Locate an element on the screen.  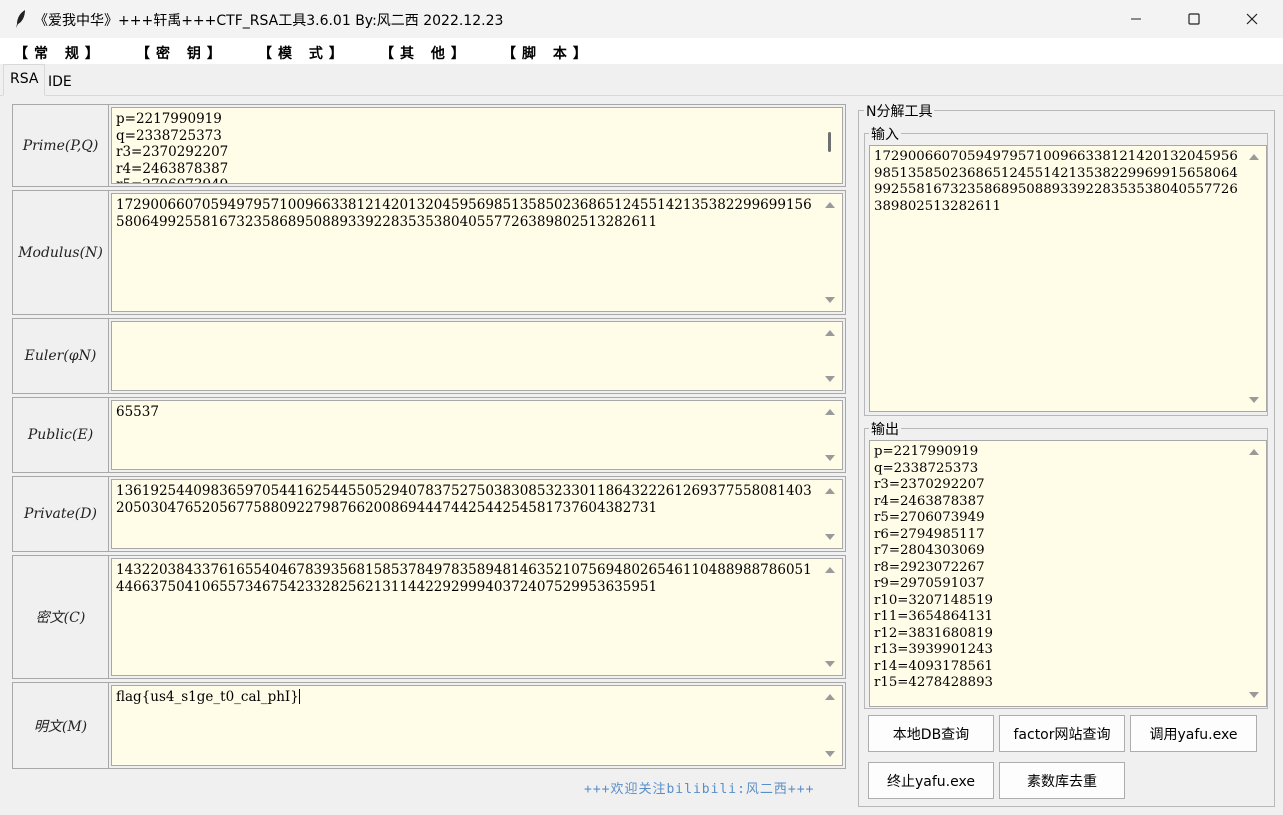
public-scrollbar is located at coordinates (830, 435).